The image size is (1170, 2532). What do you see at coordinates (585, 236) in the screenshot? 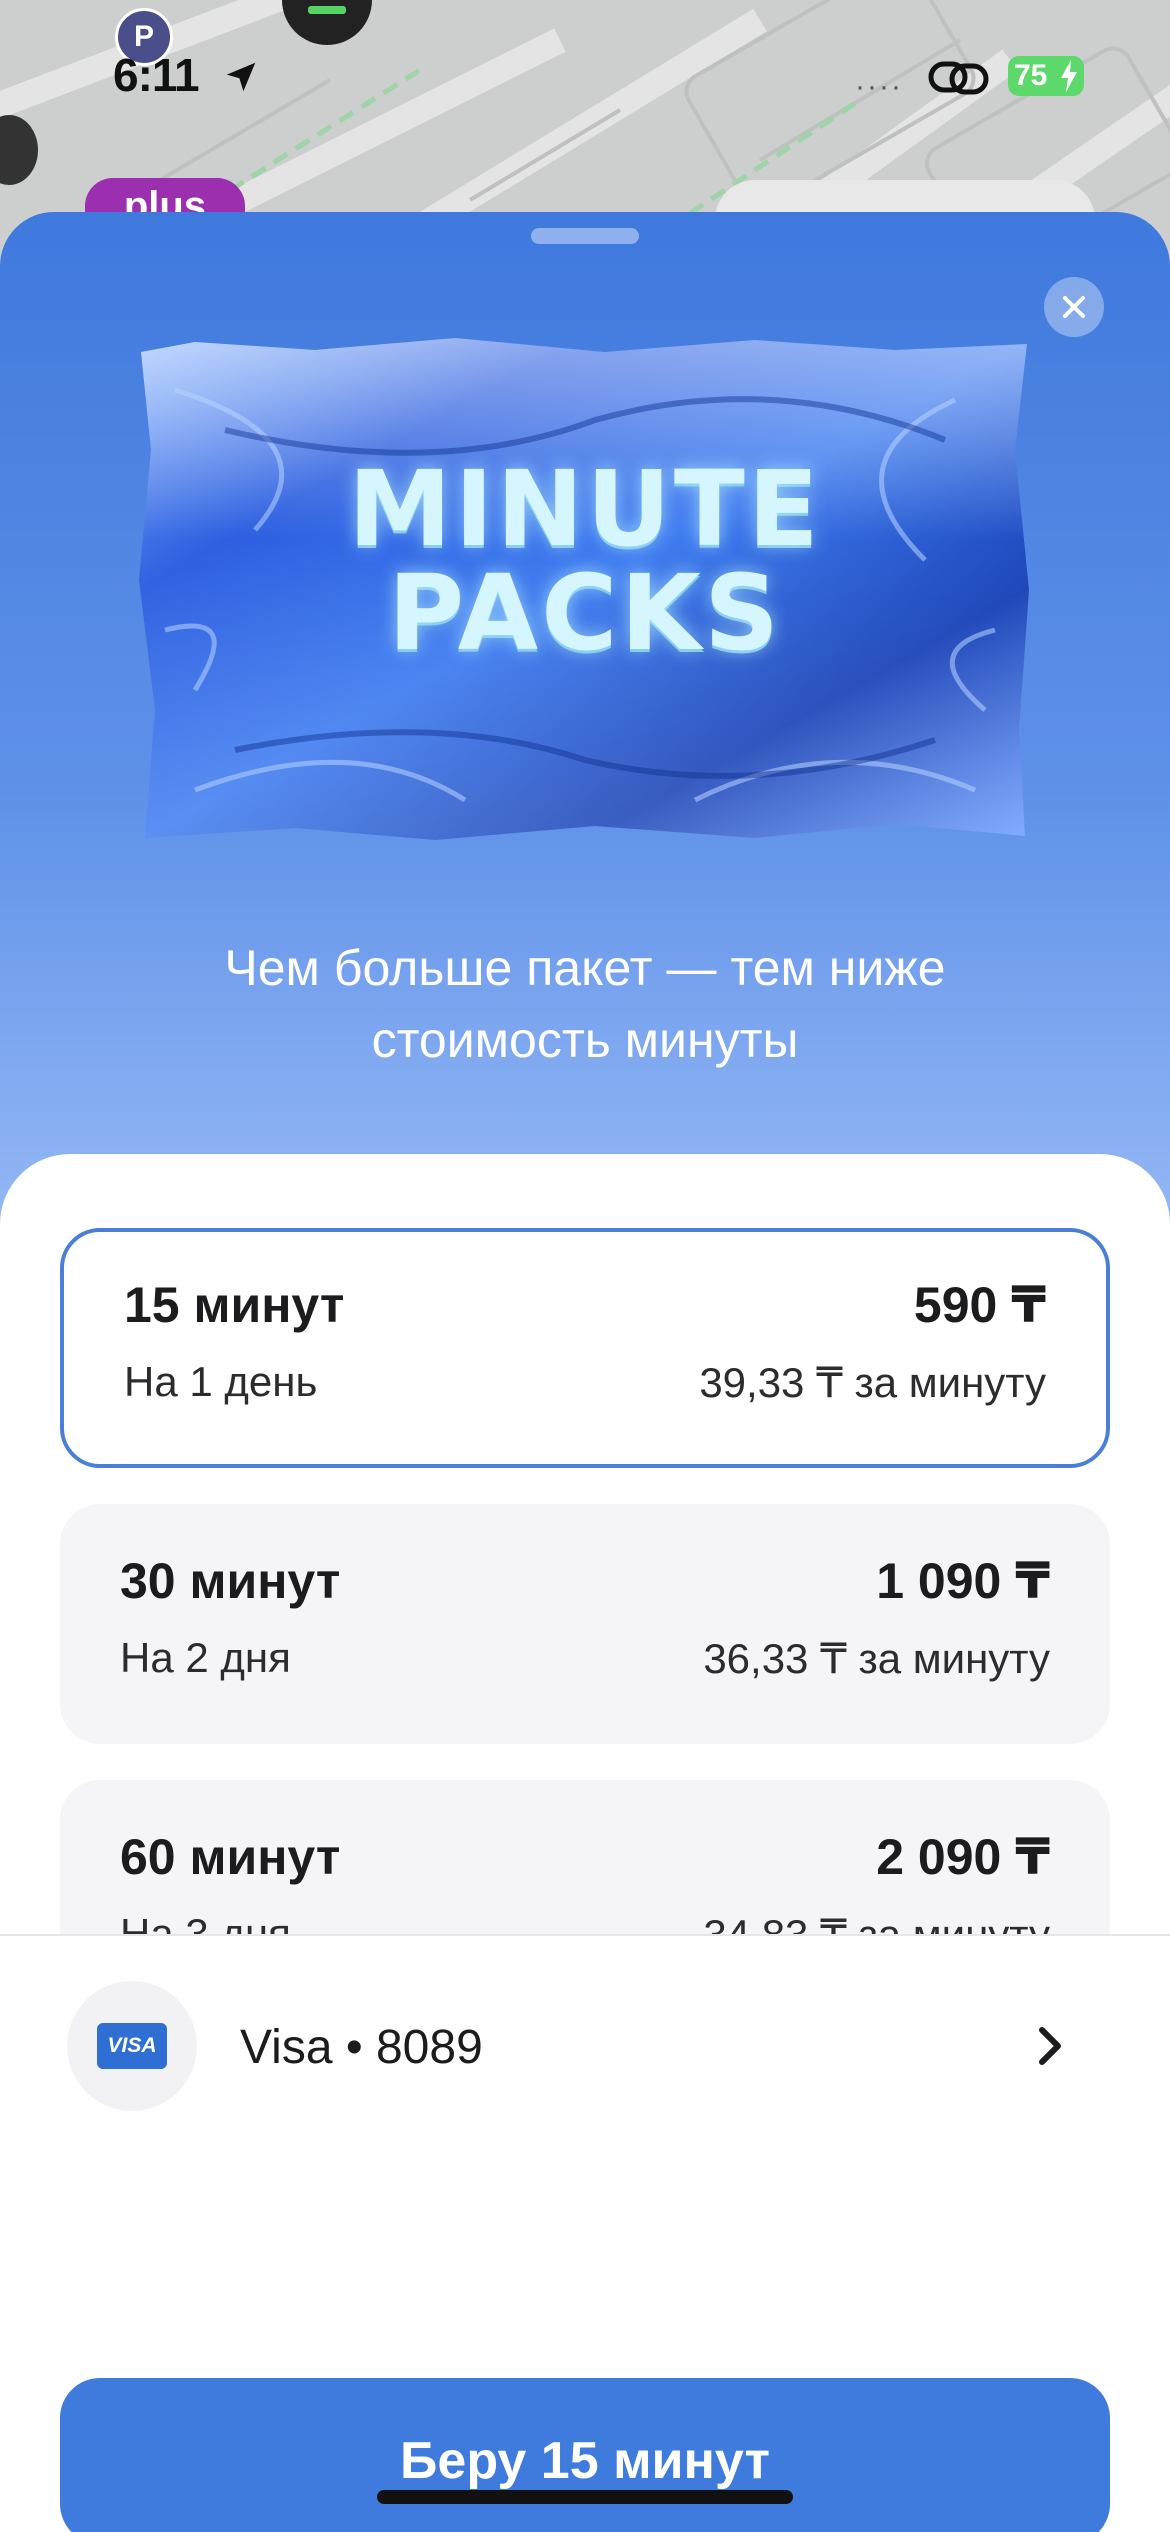
I see `sheet-grabber` at bounding box center [585, 236].